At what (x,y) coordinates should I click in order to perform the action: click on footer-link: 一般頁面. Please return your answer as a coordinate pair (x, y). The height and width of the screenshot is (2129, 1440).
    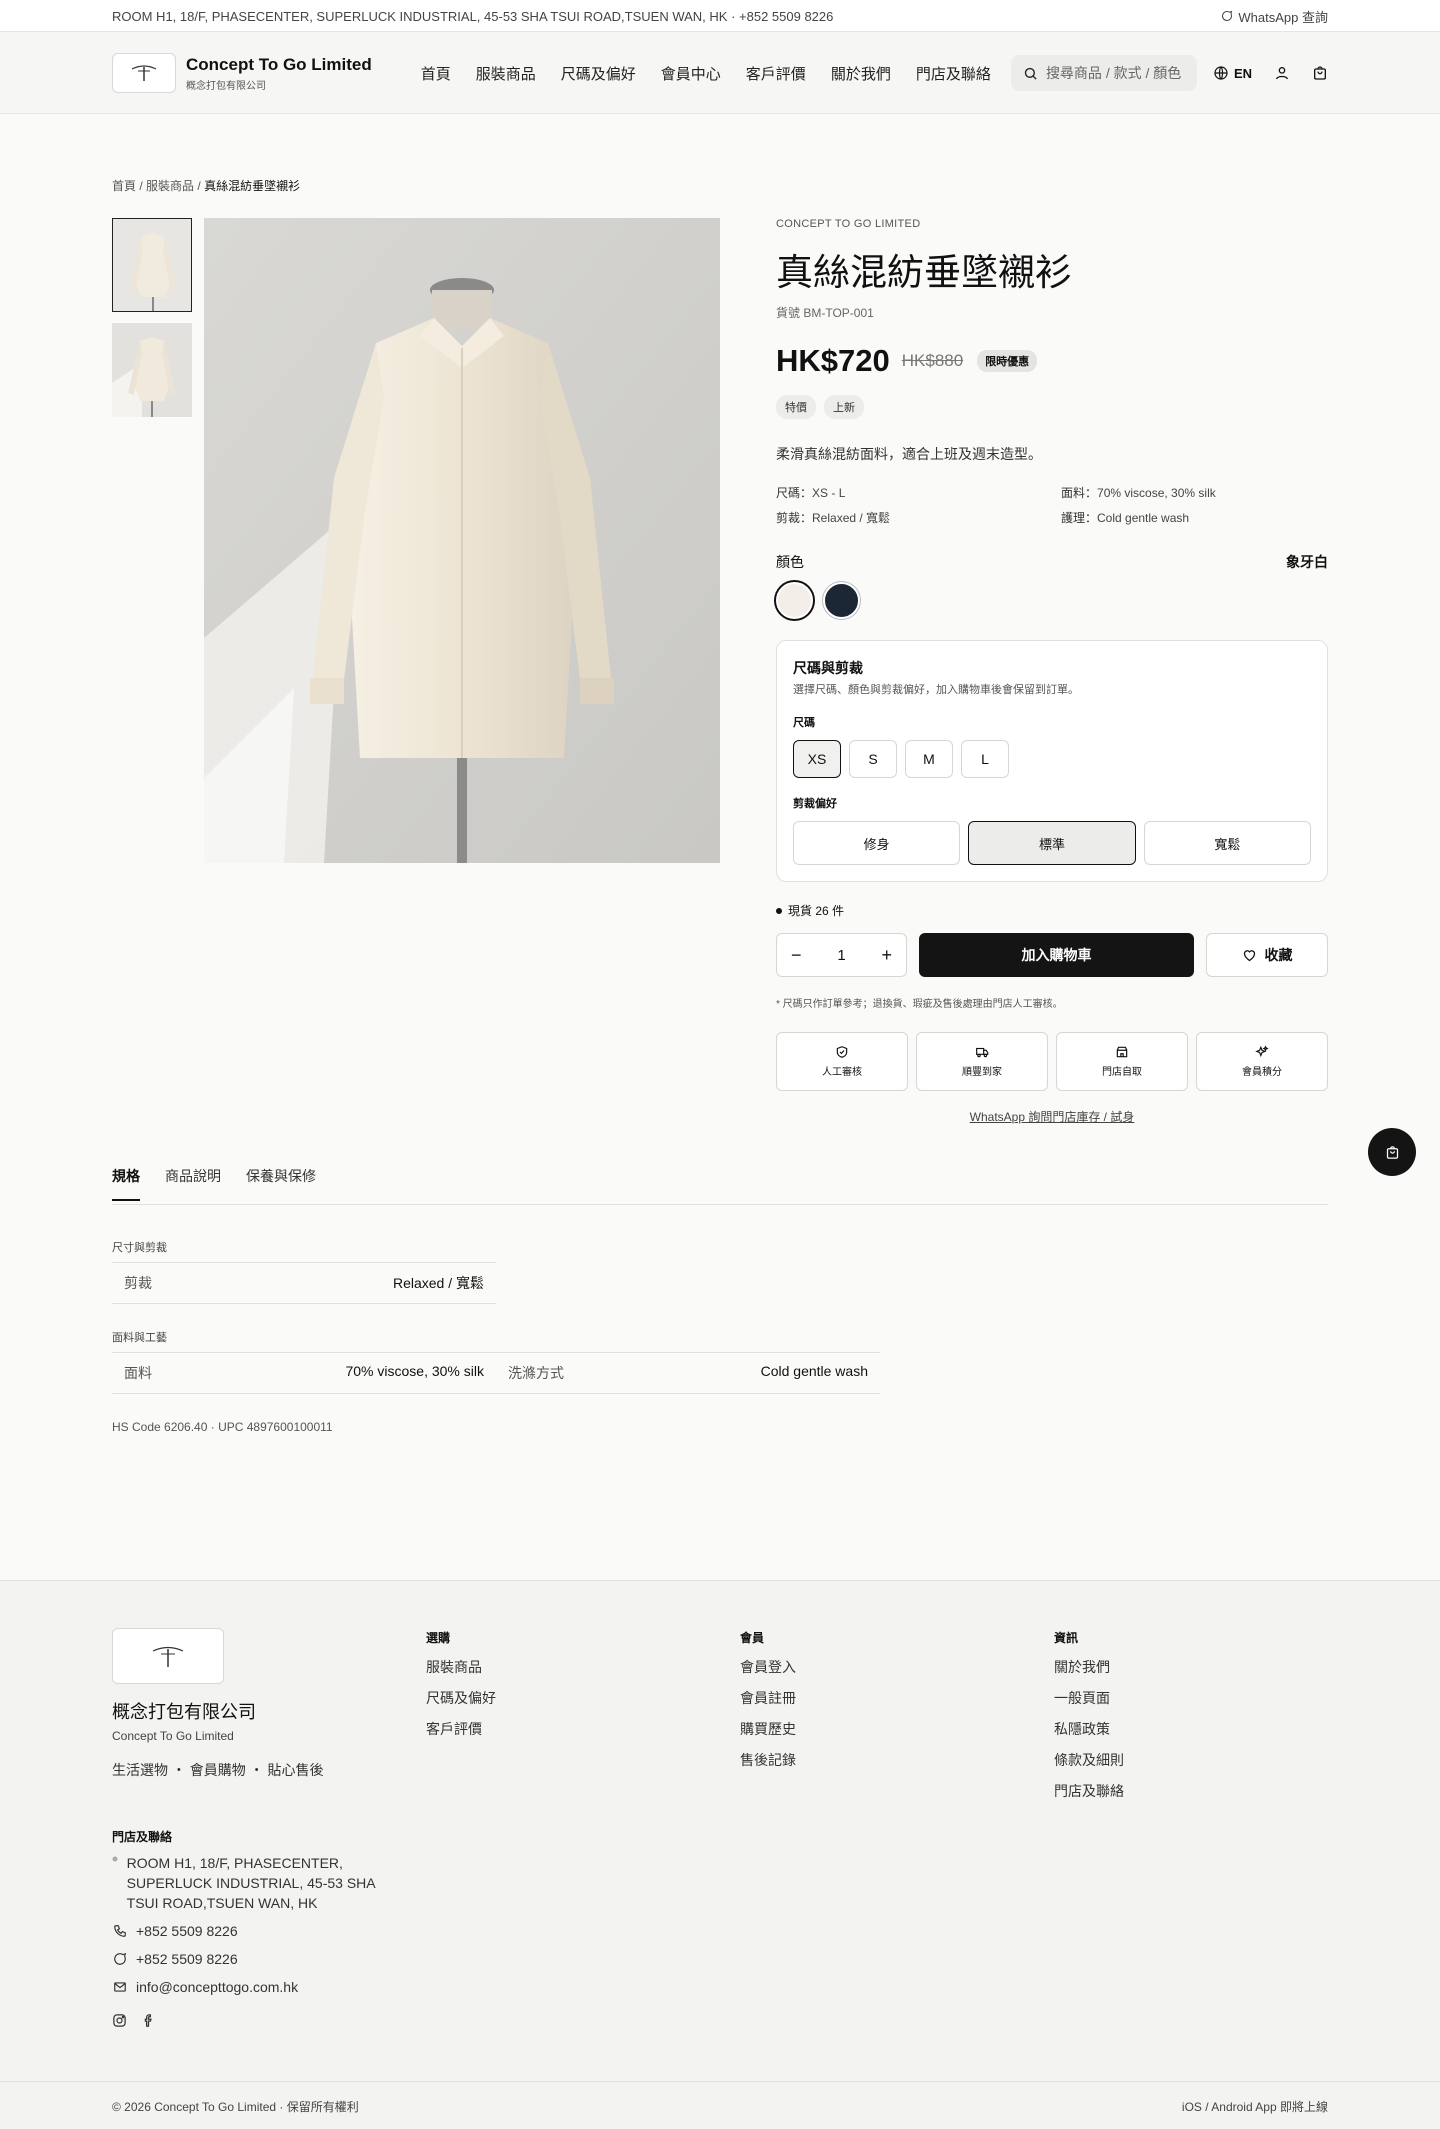
    Looking at the image, I should click on (1089, 1698).